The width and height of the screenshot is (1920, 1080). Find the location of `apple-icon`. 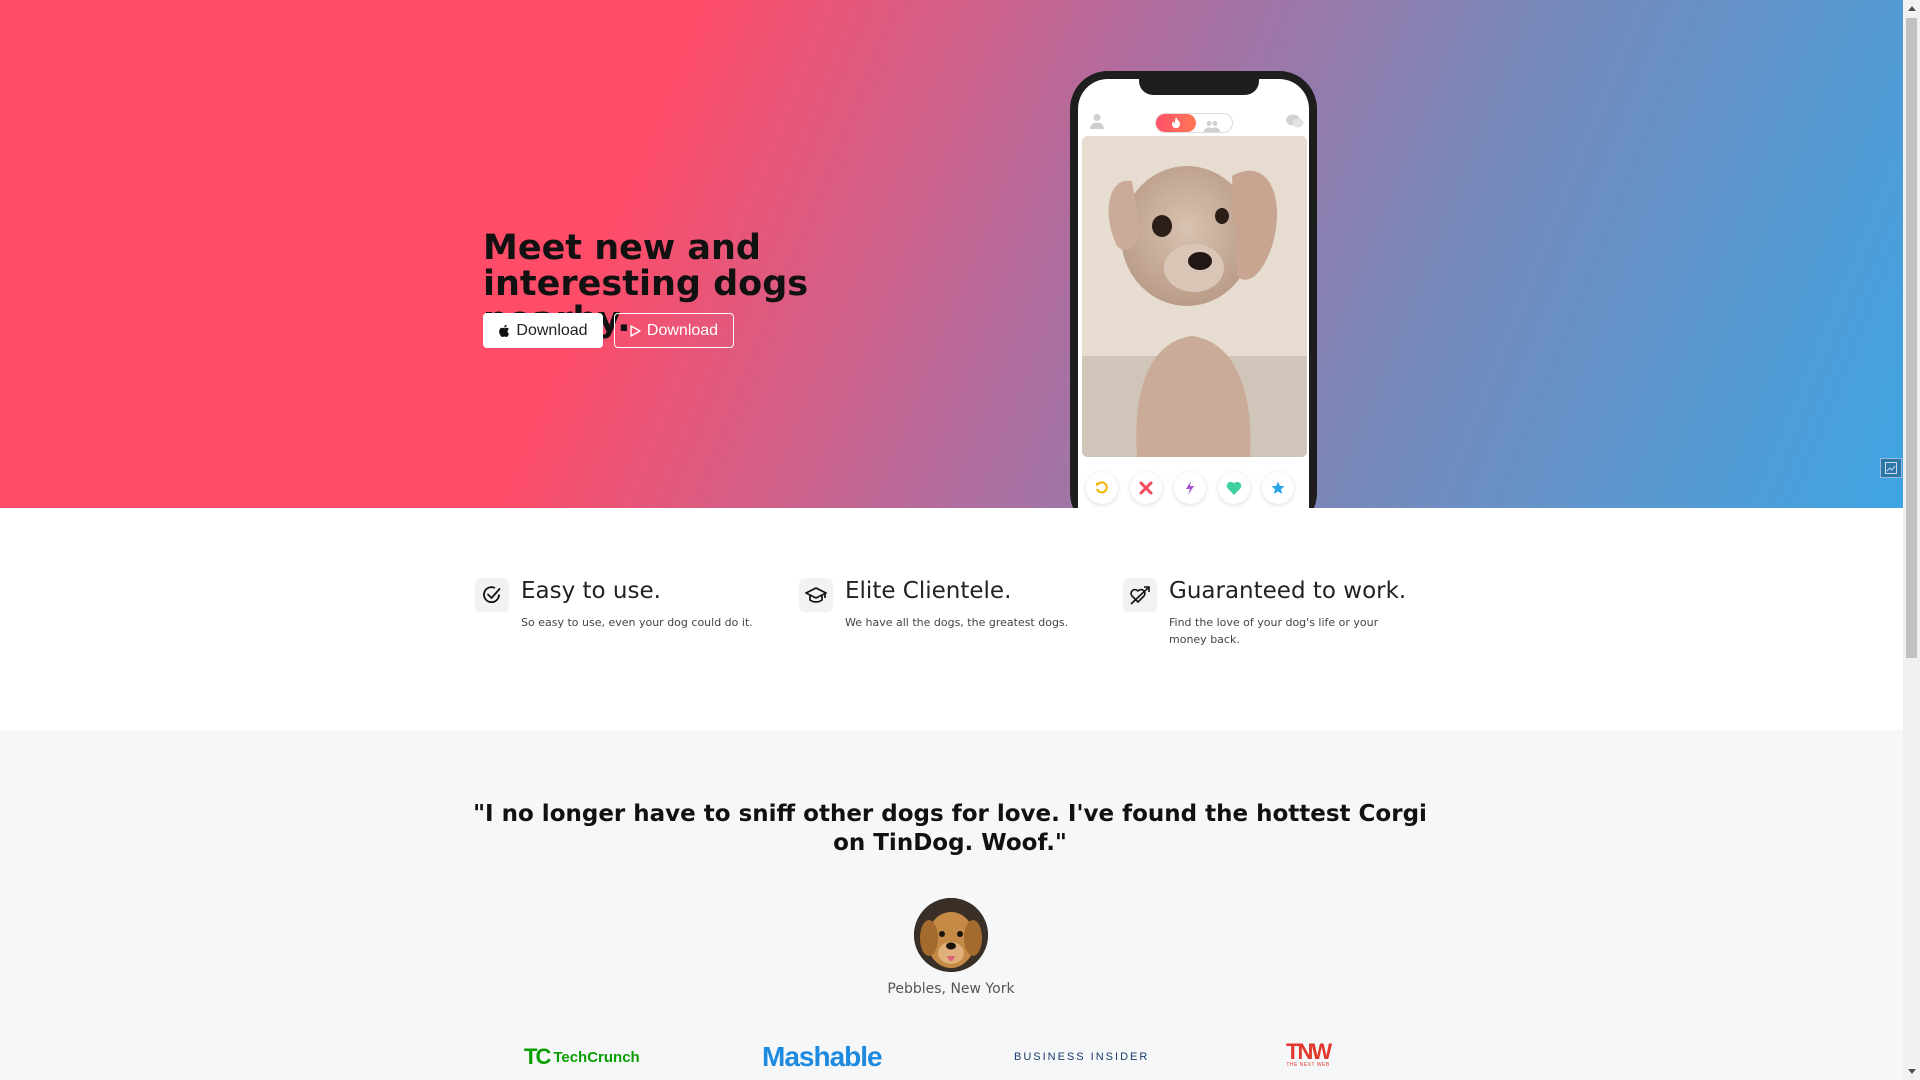

apple-icon is located at coordinates (504, 331).